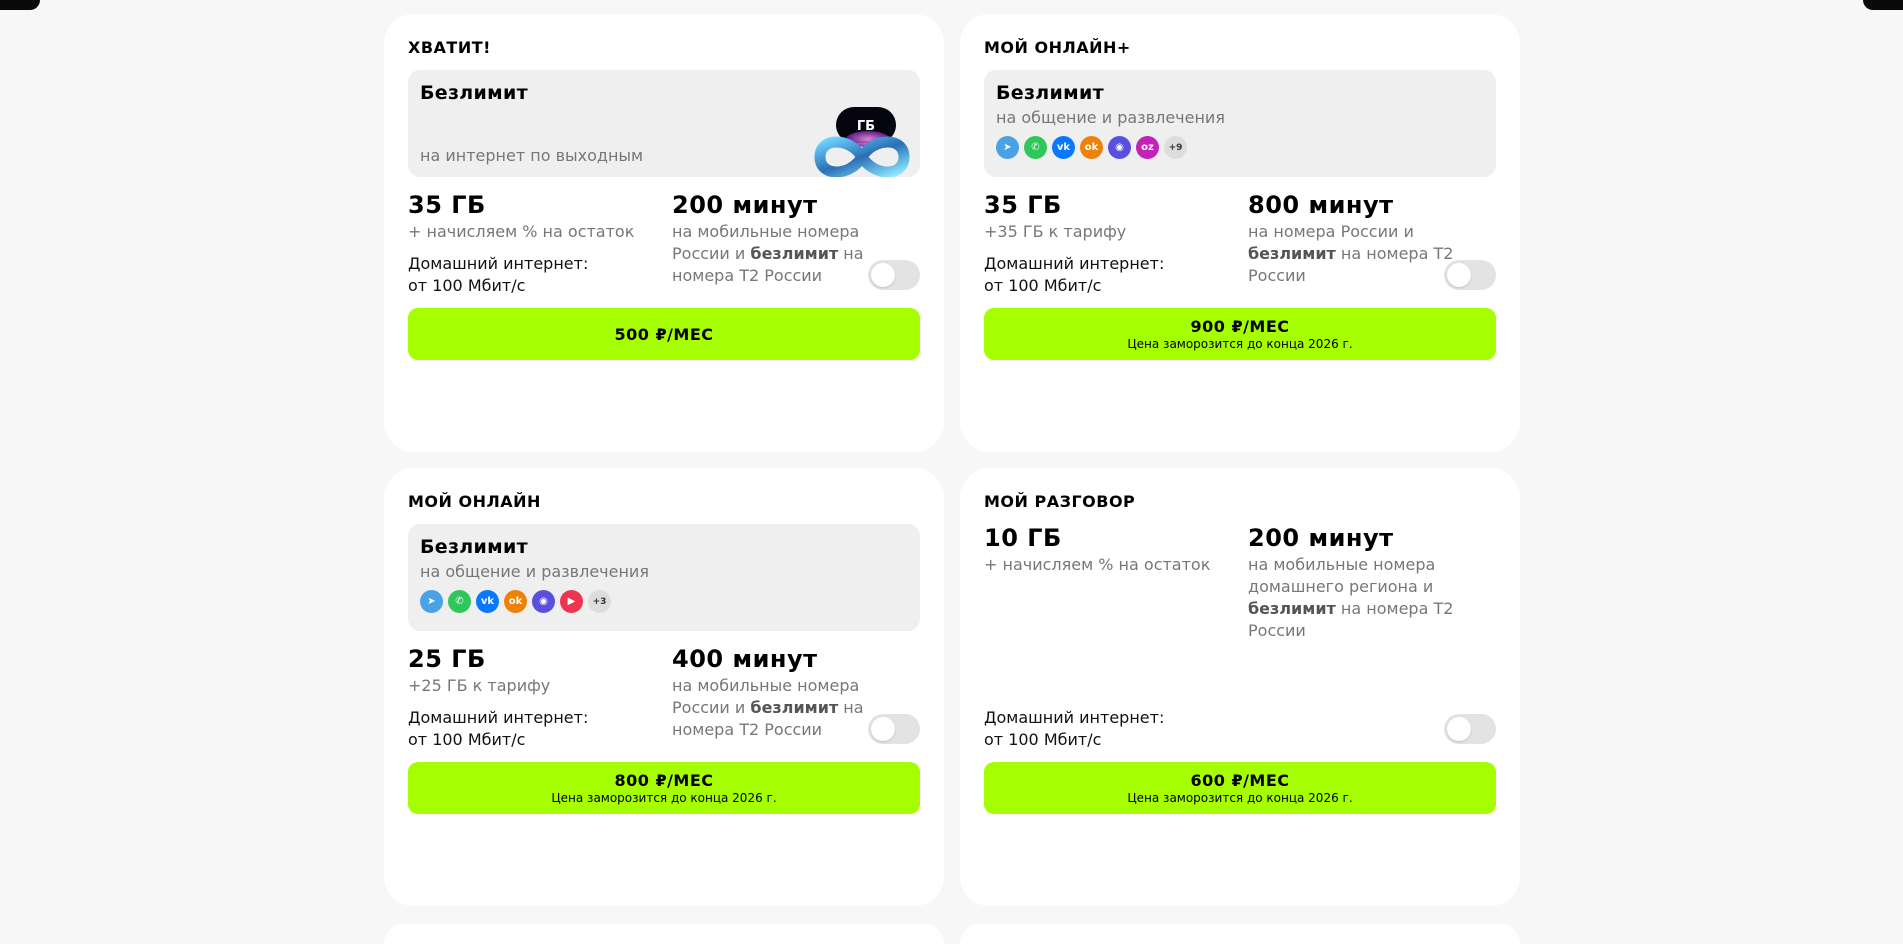  Describe the element at coordinates (664, 780) in the screenshot. I see `price-label: 800 ₽/МЕС` at that location.